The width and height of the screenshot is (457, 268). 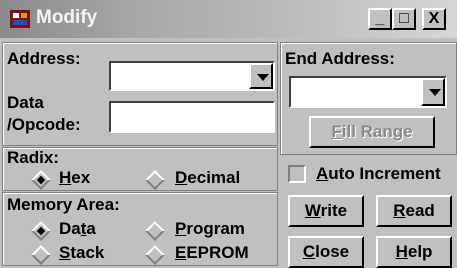 What do you see at coordinates (192, 117) in the screenshot?
I see `data-opcode-input` at bounding box center [192, 117].